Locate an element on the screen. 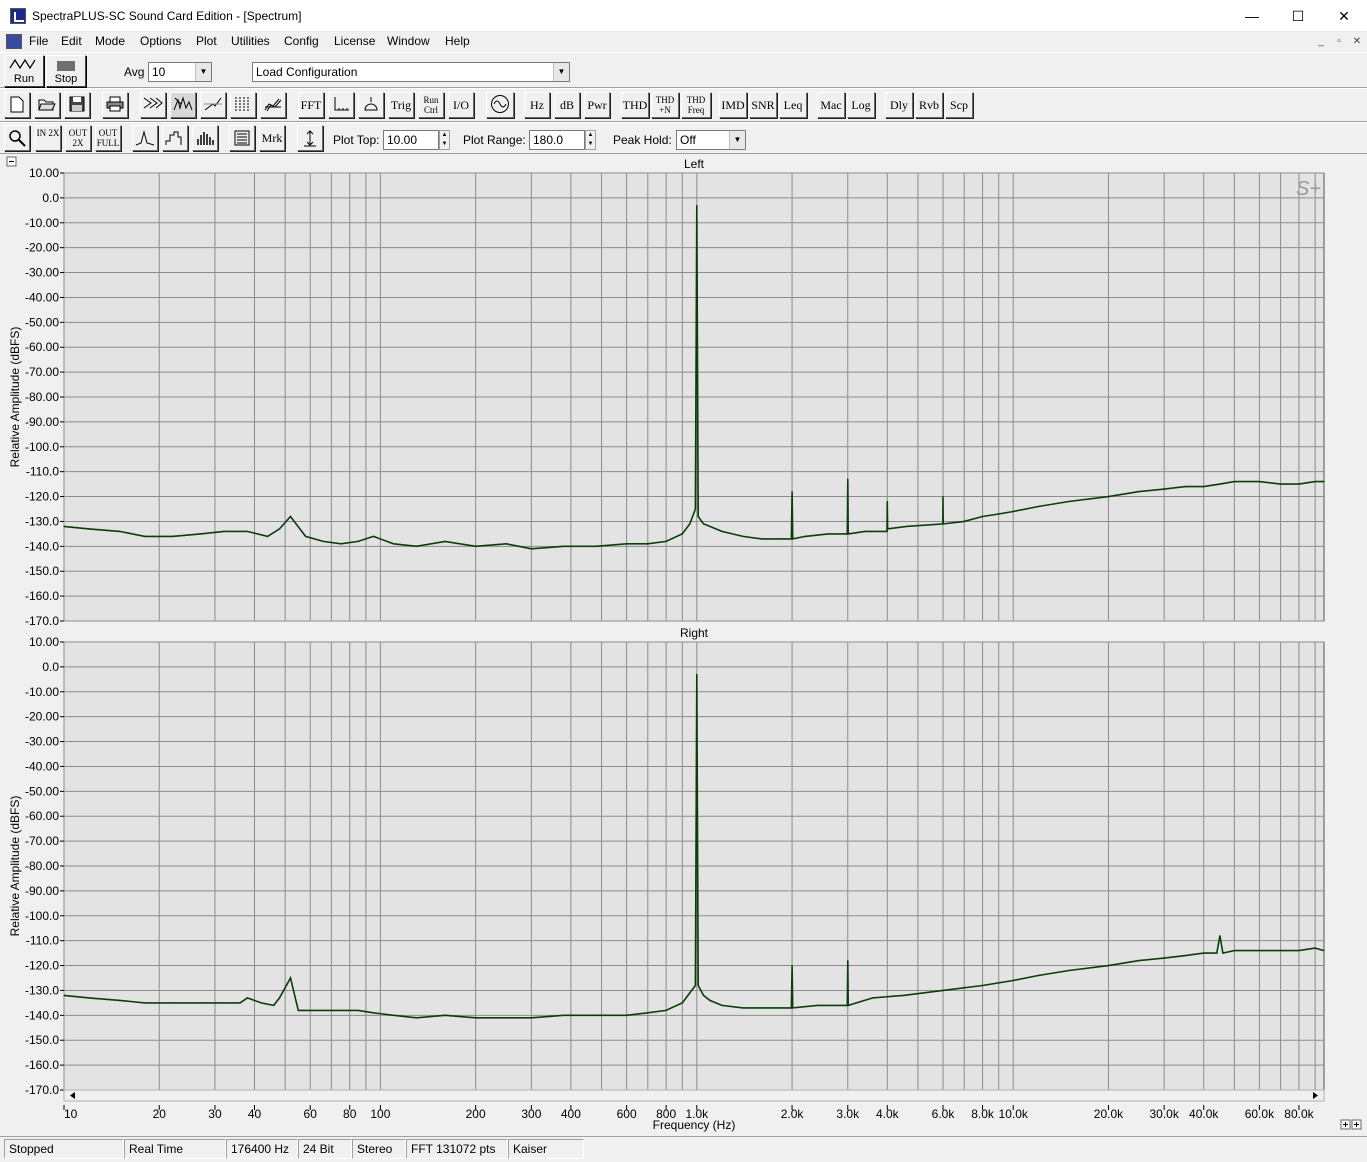 This screenshot has height=1162, width=1367. scaling-button is located at coordinates (341, 105).